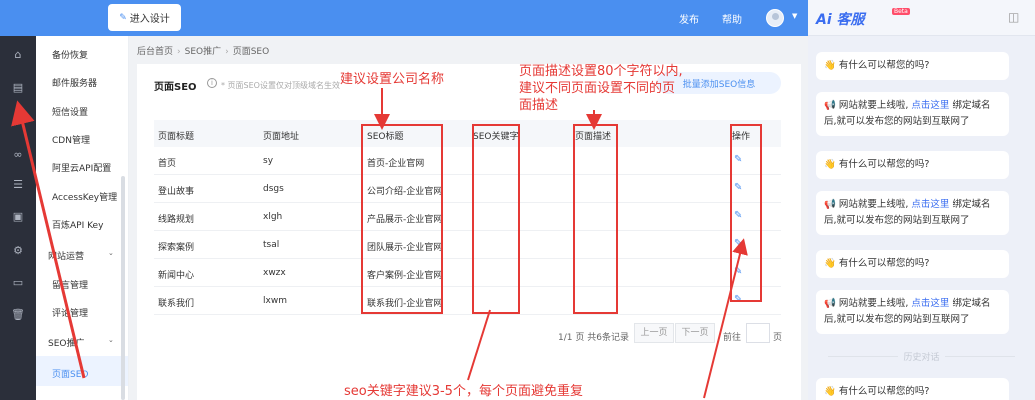  What do you see at coordinates (539, 105) in the screenshot?
I see `annotation-desc-3: 面描述` at bounding box center [539, 105].